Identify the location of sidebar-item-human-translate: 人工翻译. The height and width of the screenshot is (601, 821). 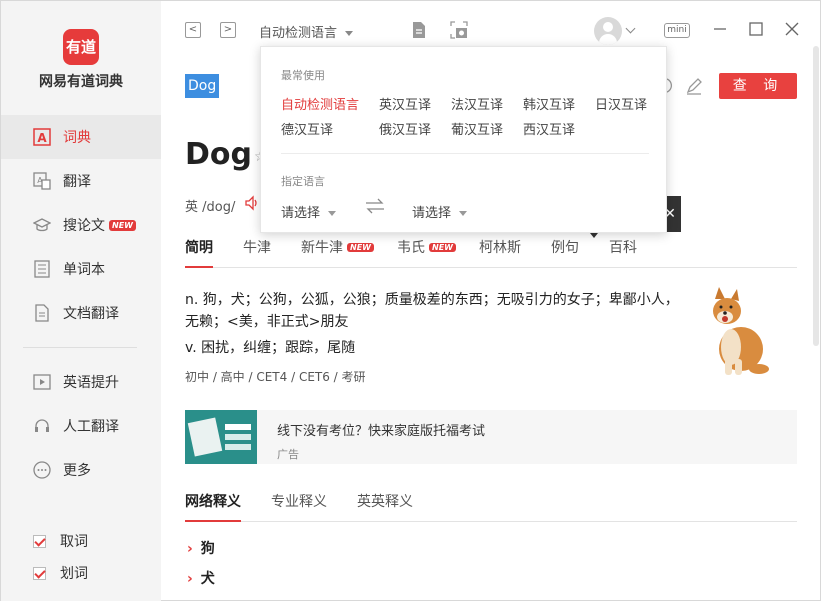
(81, 426).